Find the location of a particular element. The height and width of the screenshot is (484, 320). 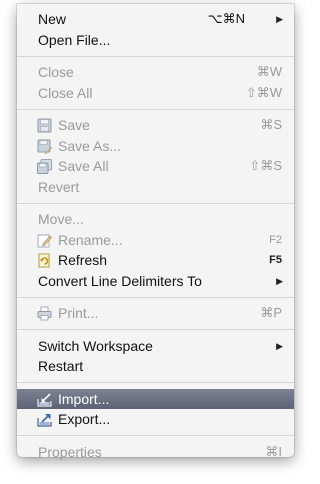

export-icon is located at coordinates (44, 420).